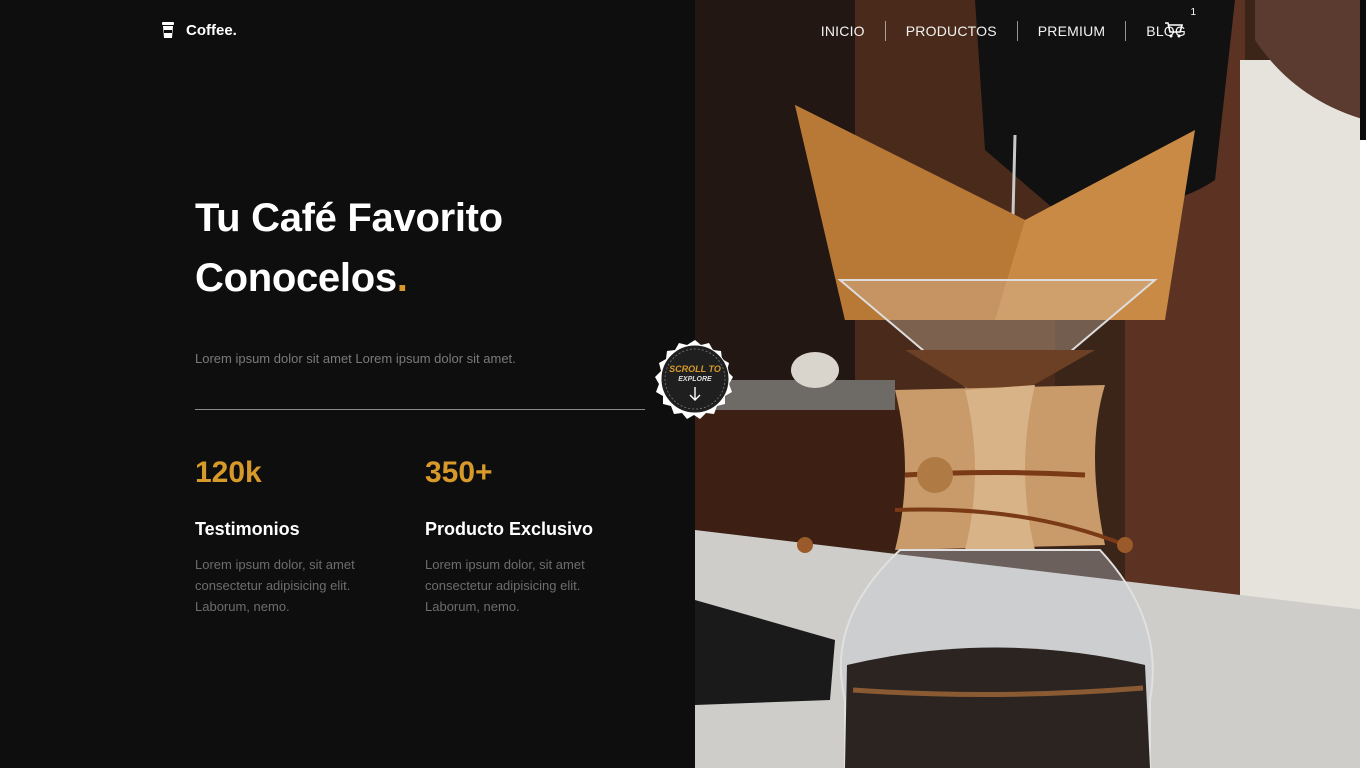 This screenshot has height=768, width=1366. I want to click on nav-item-inicio: INICIO, so click(843, 31).